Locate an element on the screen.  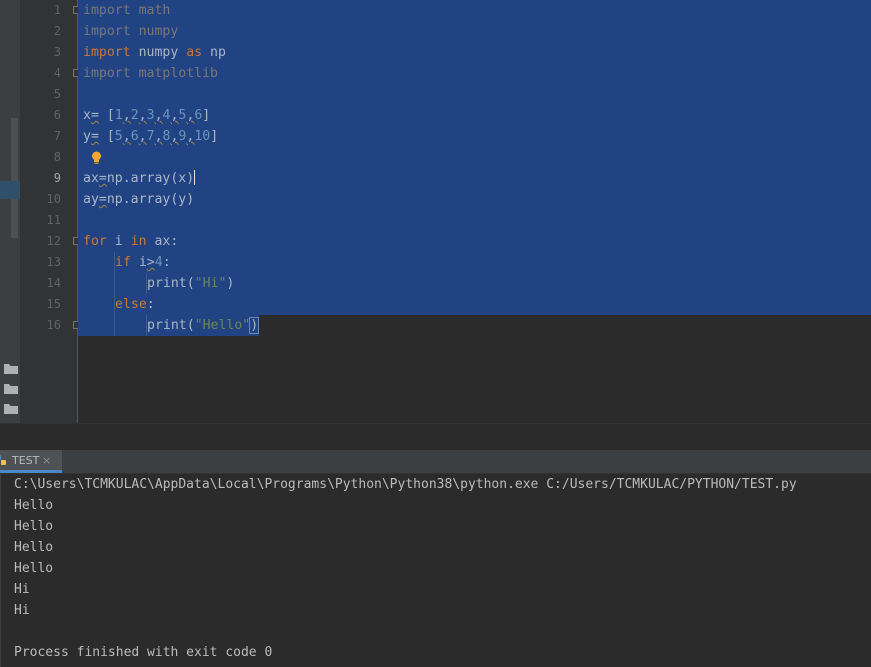
var-name: ax is located at coordinates (91, 178).